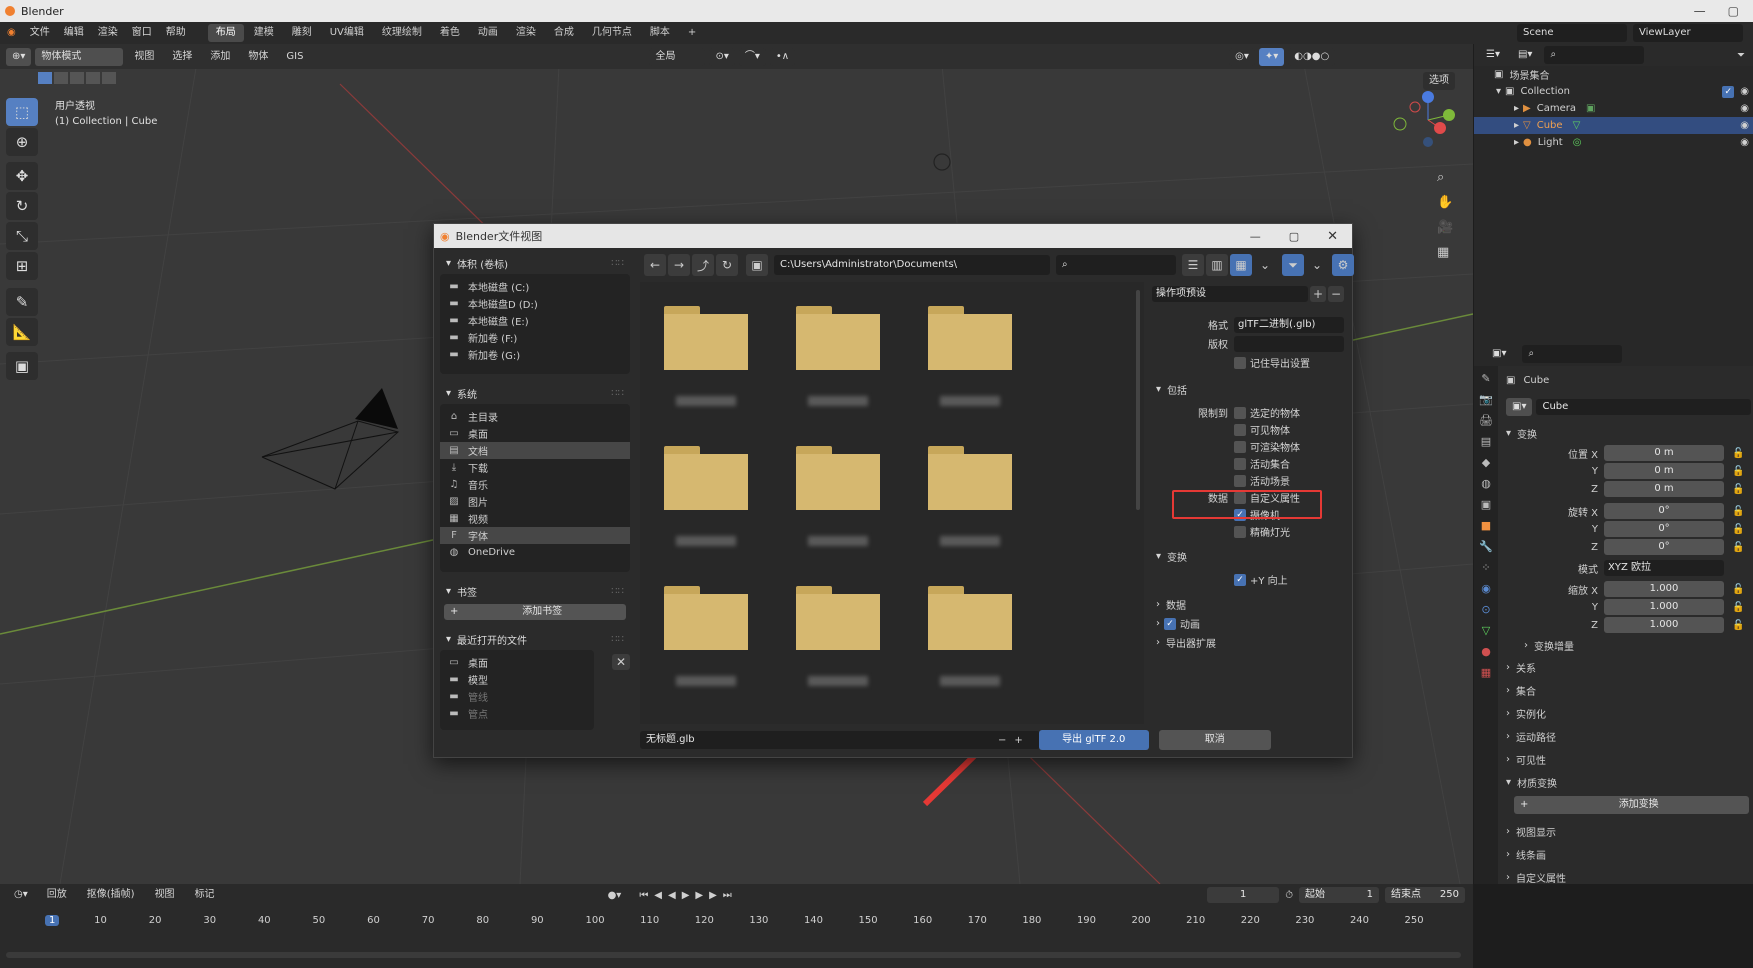  Describe the element at coordinates (912, 265) in the screenshot. I see `path-field: C:\Users\Administrator\Documents\` at that location.